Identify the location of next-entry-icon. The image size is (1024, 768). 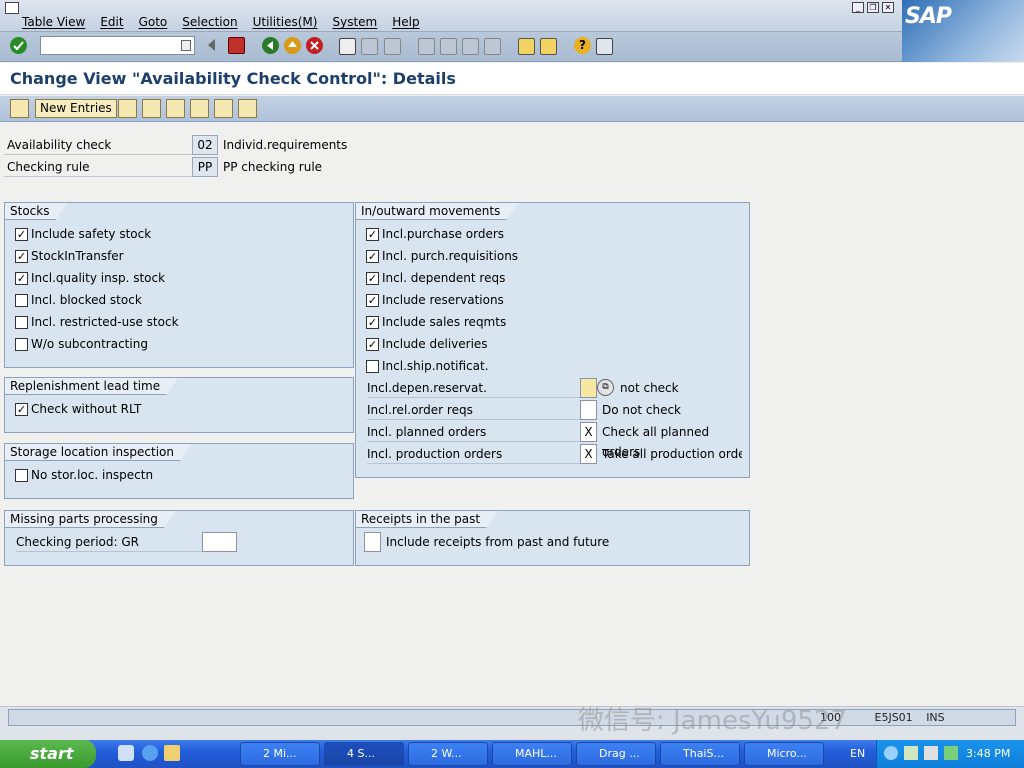
(223, 108).